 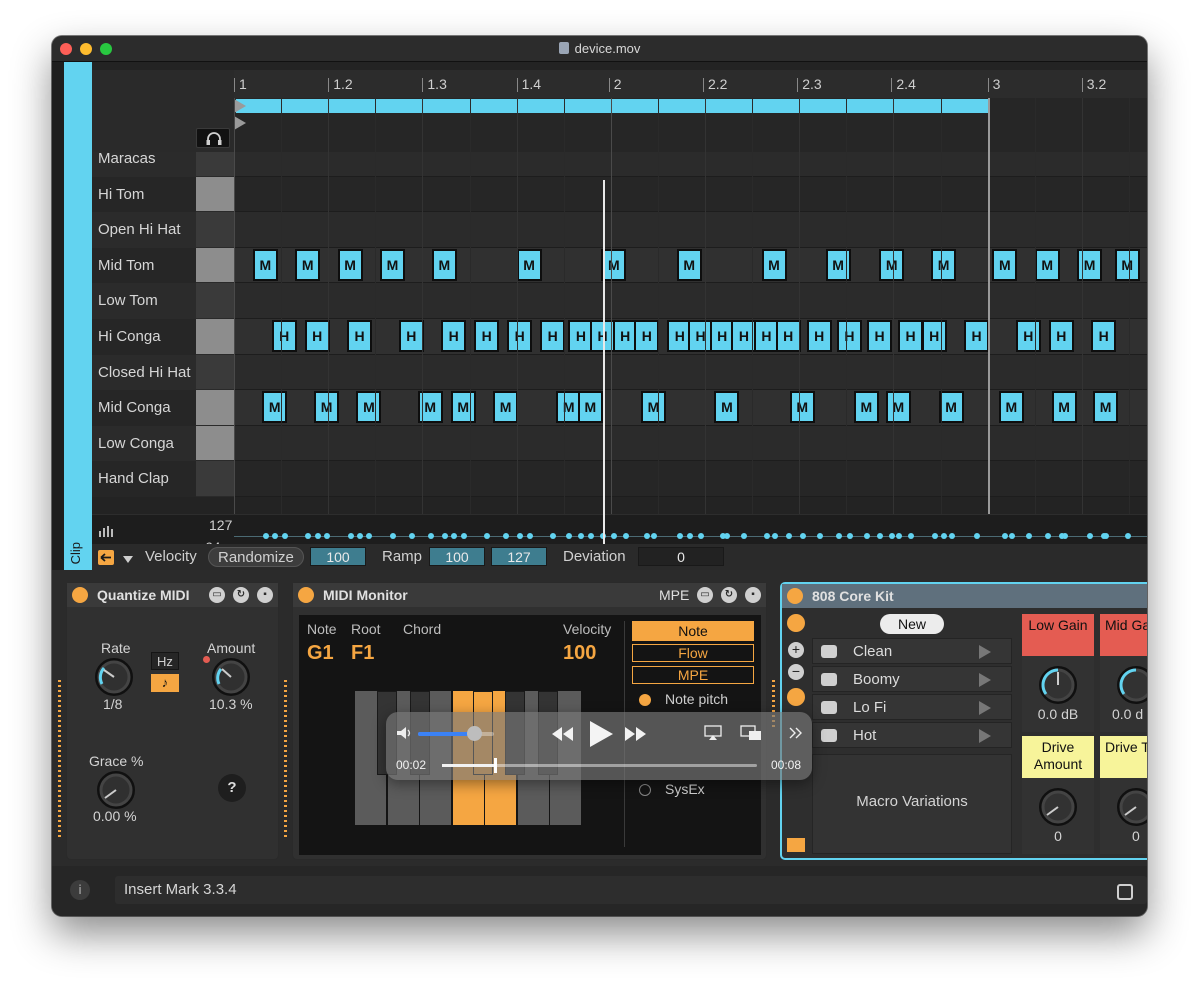 What do you see at coordinates (134, 407) in the screenshot?
I see `lane-label: Mid Conga` at bounding box center [134, 407].